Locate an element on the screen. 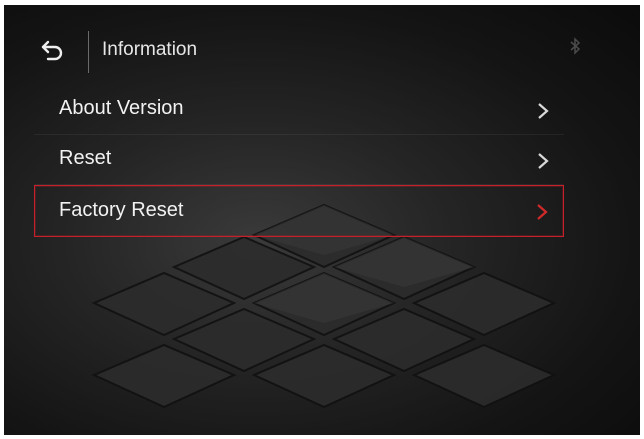  header-divider is located at coordinates (88, 52).